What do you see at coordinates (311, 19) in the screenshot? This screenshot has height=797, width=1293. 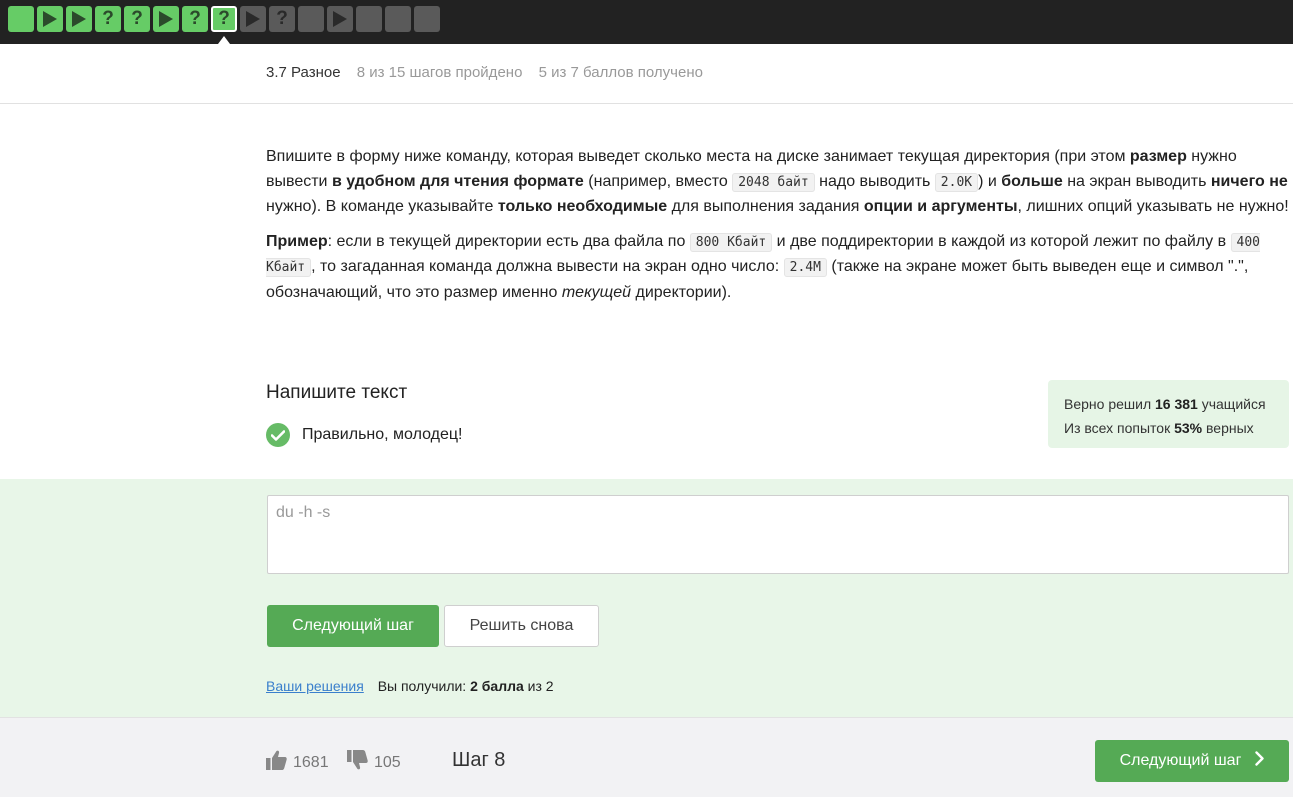 I see `step-11-text` at bounding box center [311, 19].